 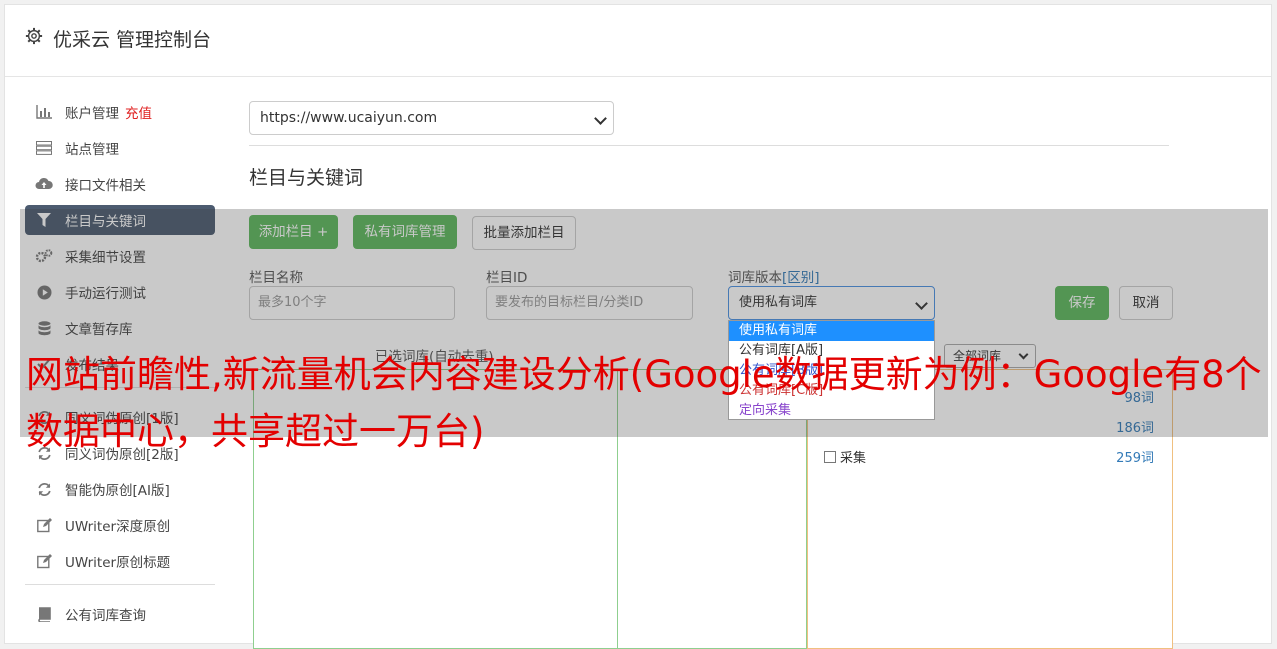 What do you see at coordinates (120, 584) in the screenshot?
I see `sidebar-divider` at bounding box center [120, 584].